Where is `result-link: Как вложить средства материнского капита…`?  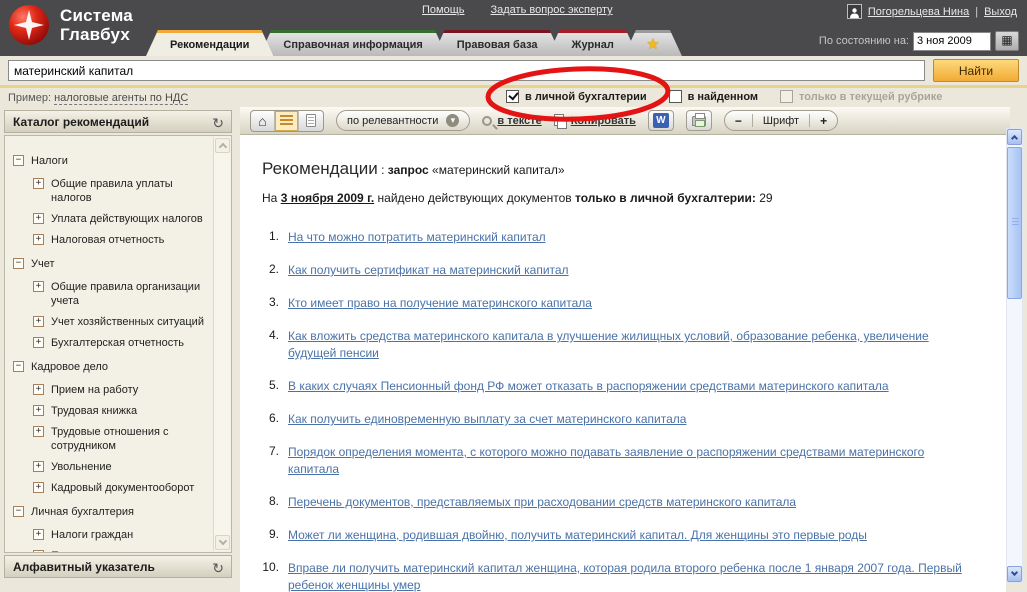
result-link: Как вложить средства материнского капита… is located at coordinates (625, 345).